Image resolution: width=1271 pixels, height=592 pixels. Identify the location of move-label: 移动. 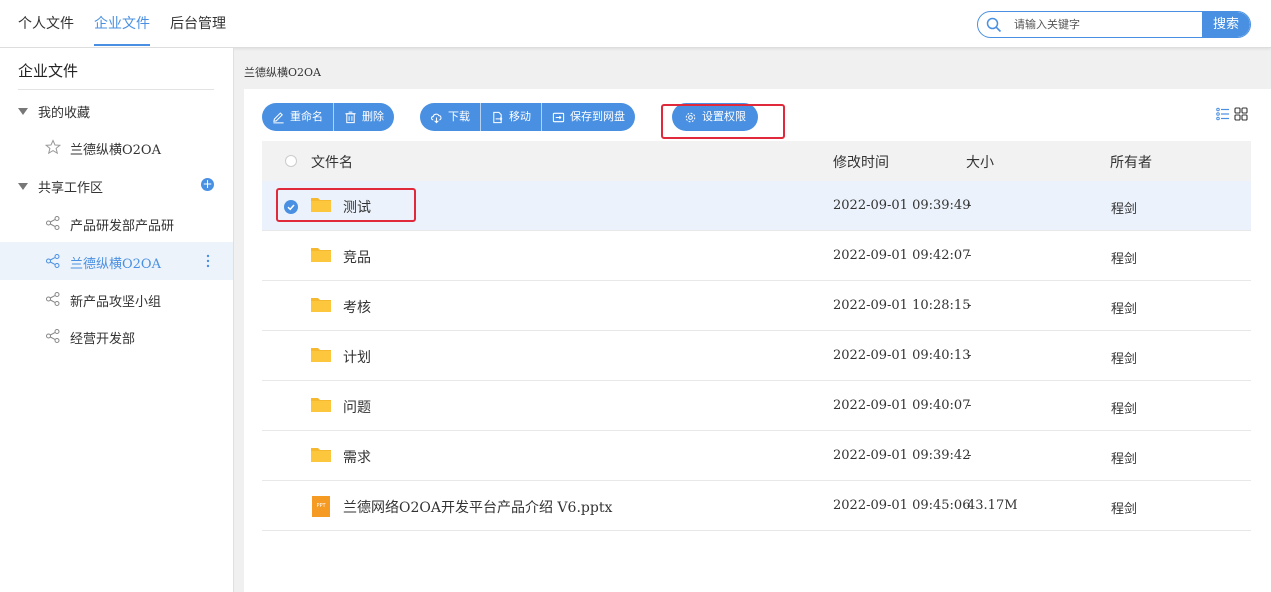
(520, 116).